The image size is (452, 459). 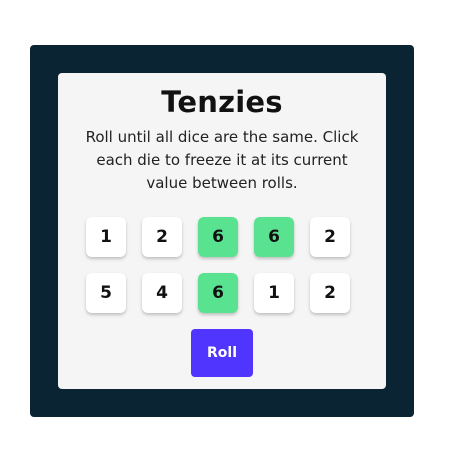 What do you see at coordinates (222, 102) in the screenshot?
I see `page-title: Tenzies` at bounding box center [222, 102].